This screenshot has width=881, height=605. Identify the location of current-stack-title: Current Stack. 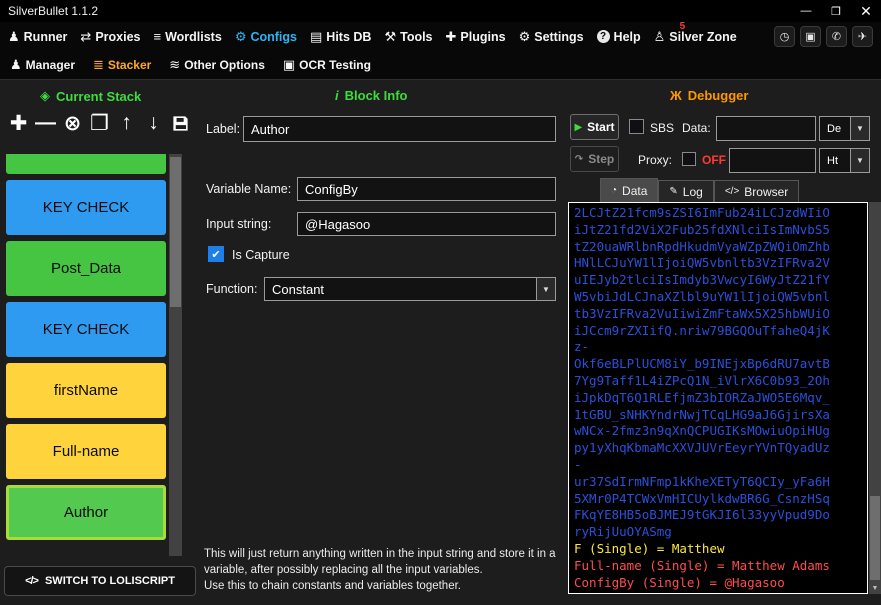
(99, 96).